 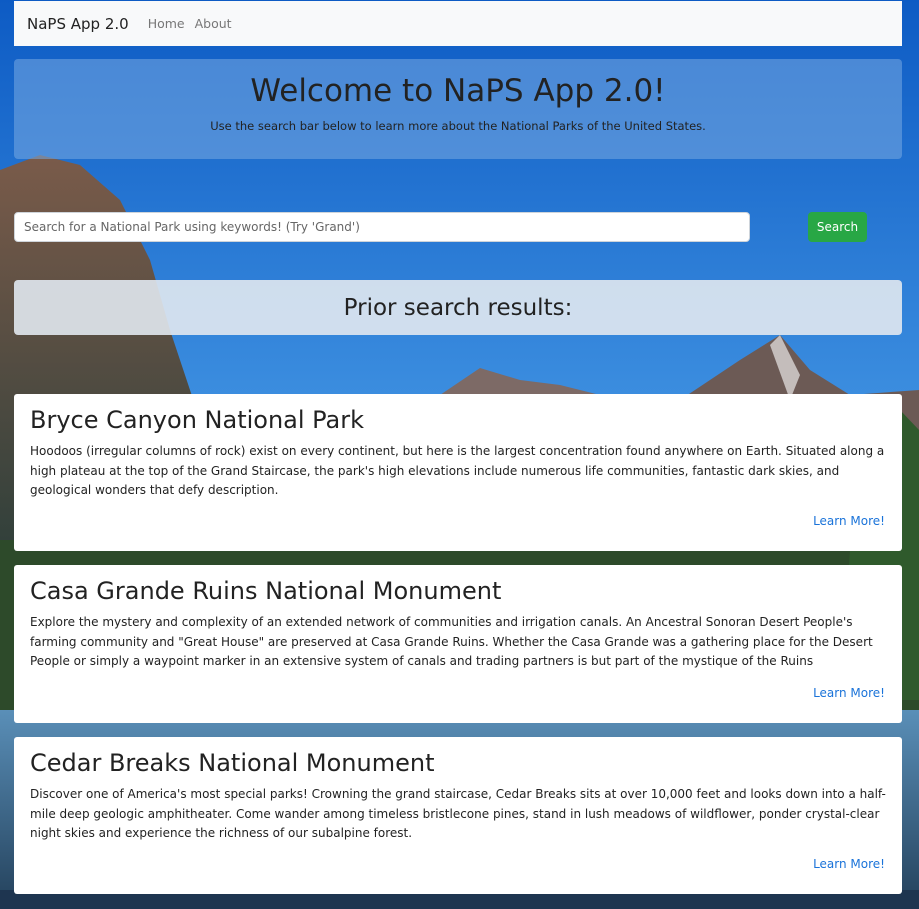 I want to click on top-navbar: NaPS App 2.0 Home About, so click(x=458, y=23).